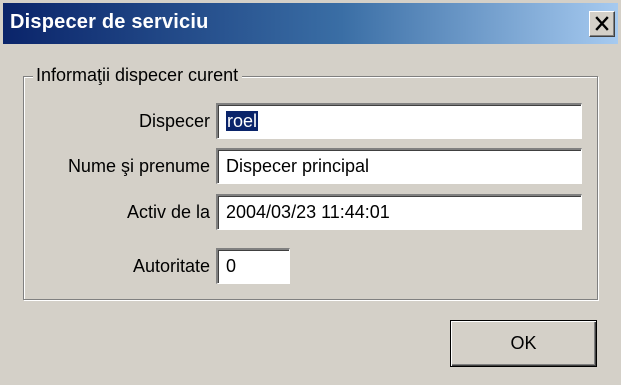 The width and height of the screenshot is (621, 385). I want to click on authority-input: 0, so click(253, 266).